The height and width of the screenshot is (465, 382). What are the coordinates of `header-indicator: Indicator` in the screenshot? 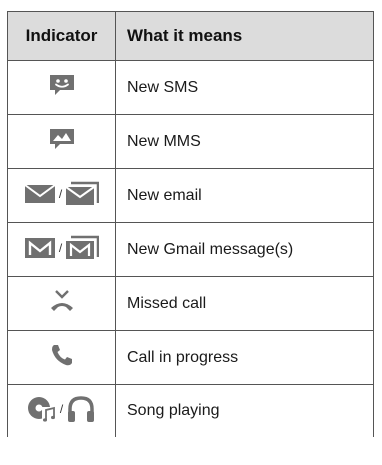 It's located at (61, 36).